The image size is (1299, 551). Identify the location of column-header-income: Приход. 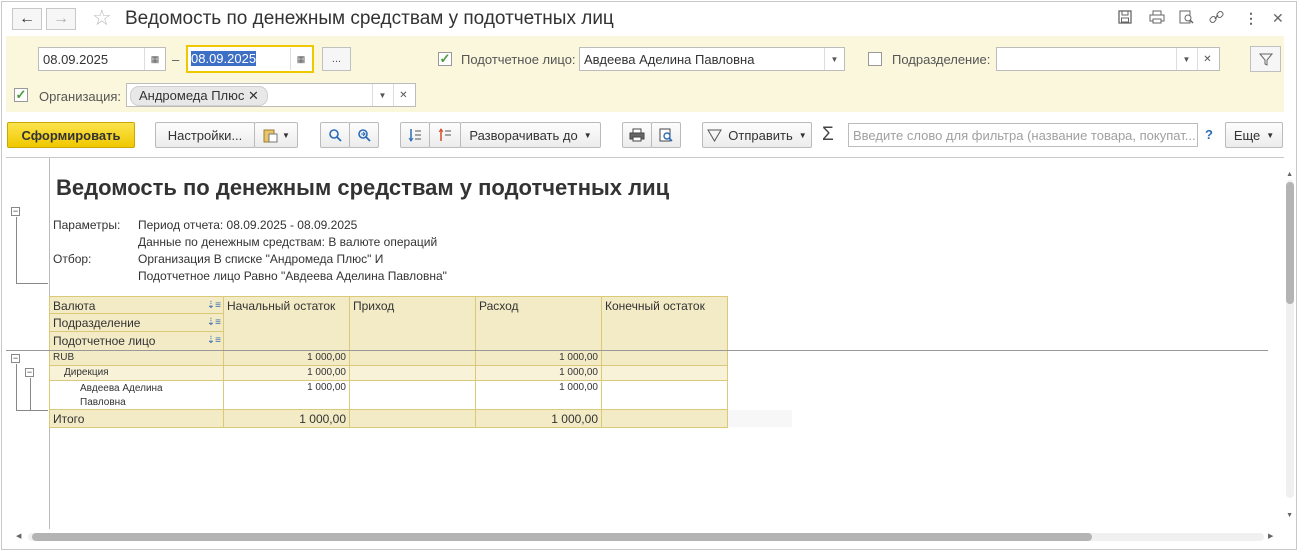
(413, 323).